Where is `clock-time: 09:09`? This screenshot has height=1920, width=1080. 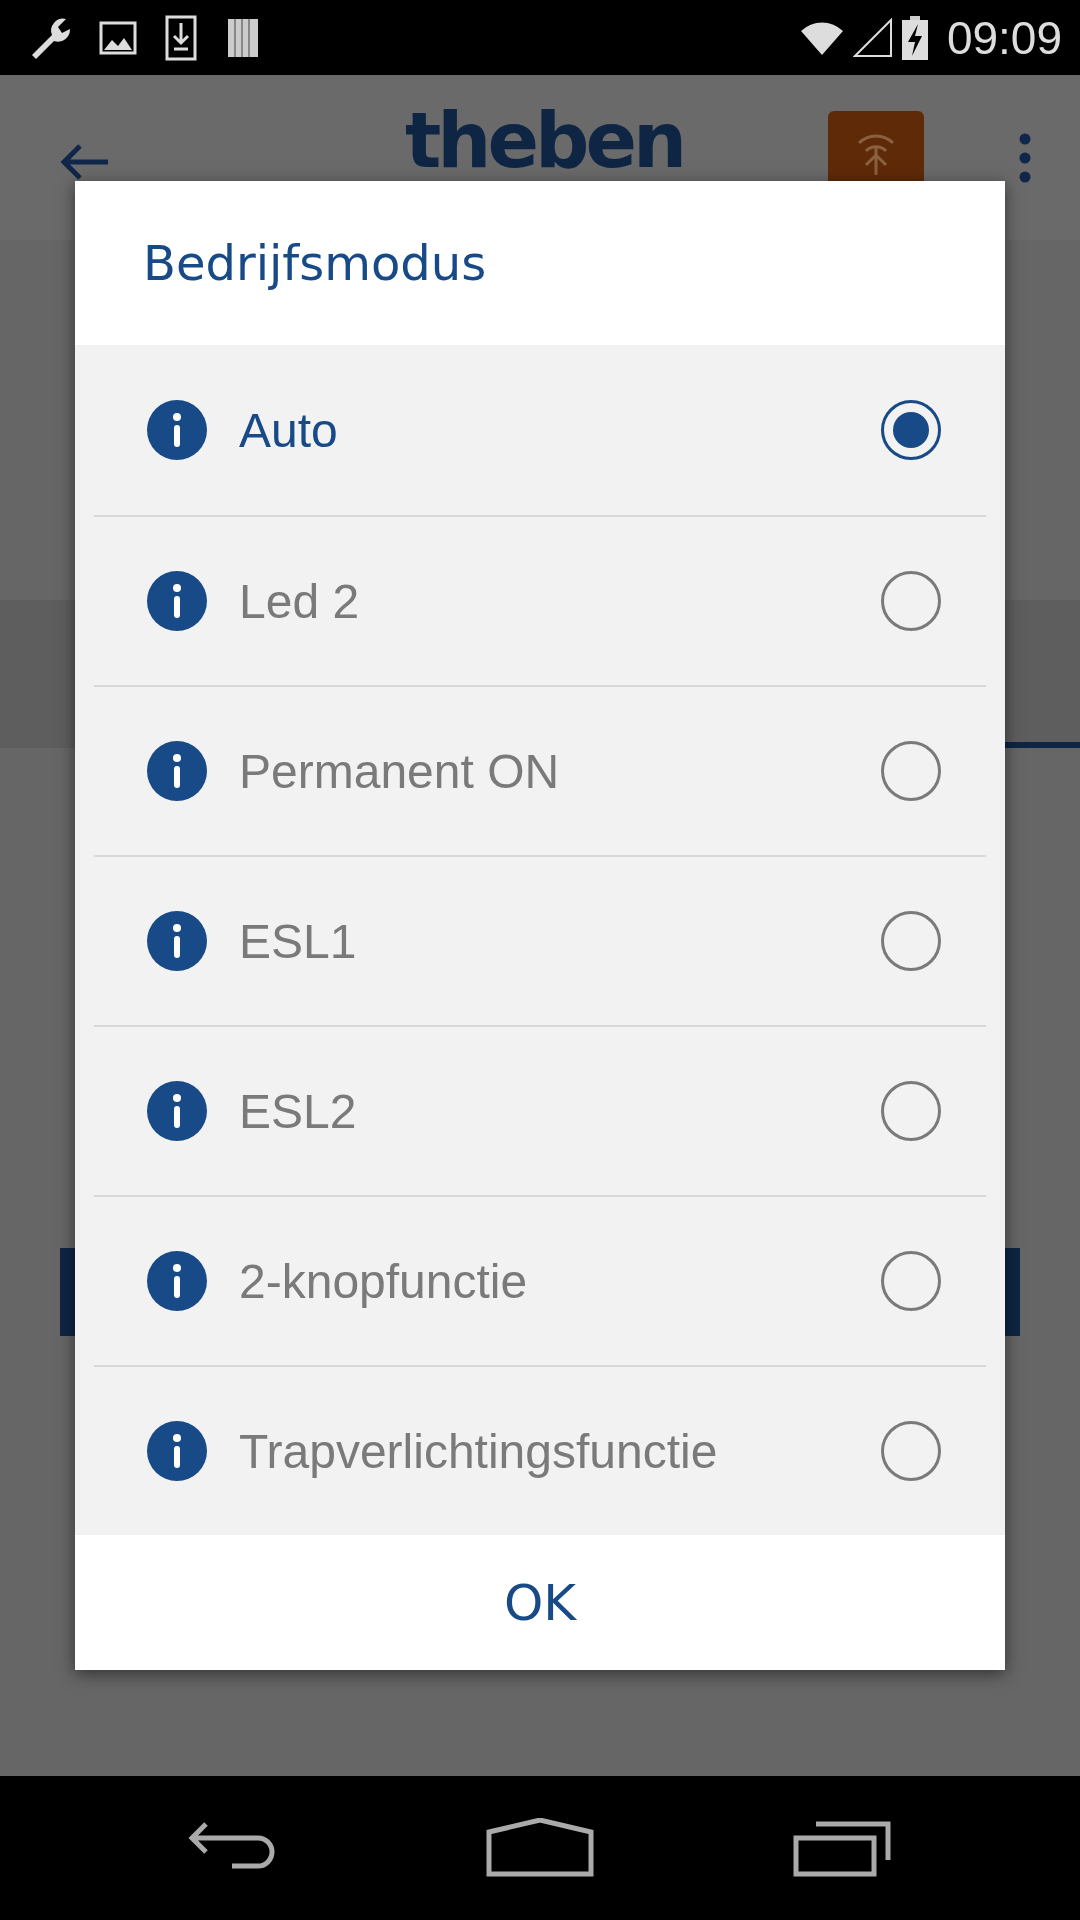
clock-time: 09:09 is located at coordinates (1004, 37).